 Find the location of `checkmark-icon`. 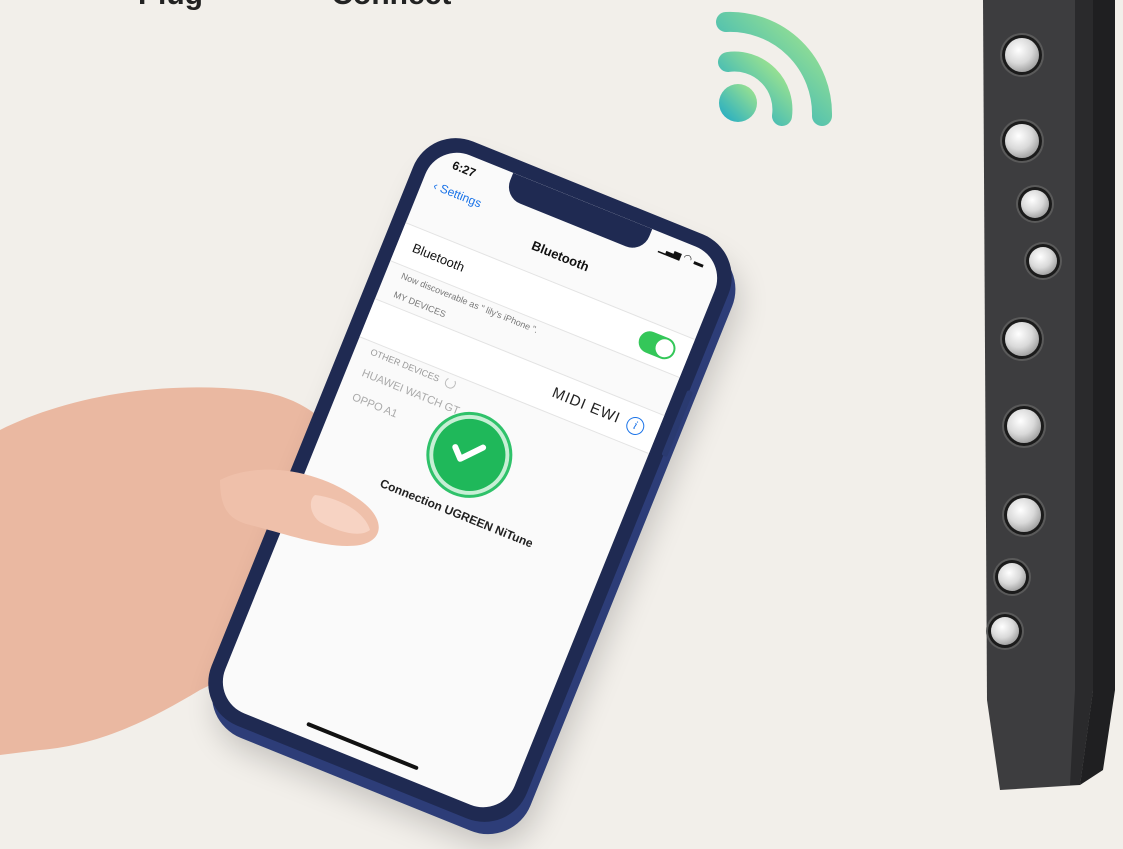

checkmark-icon is located at coordinates (469, 455).